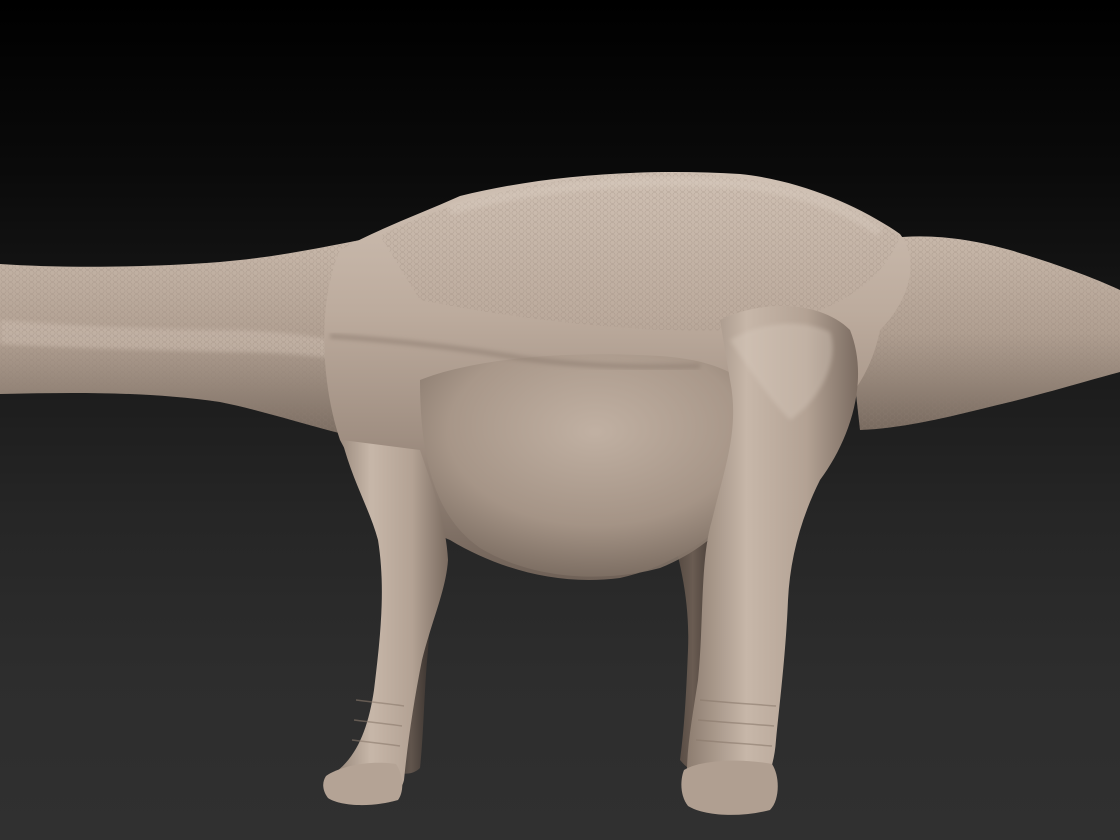 Image resolution: width=1120 pixels, height=840 pixels. Describe the element at coordinates (185, 340) in the screenshot. I see `neck-scale-texture` at that location.